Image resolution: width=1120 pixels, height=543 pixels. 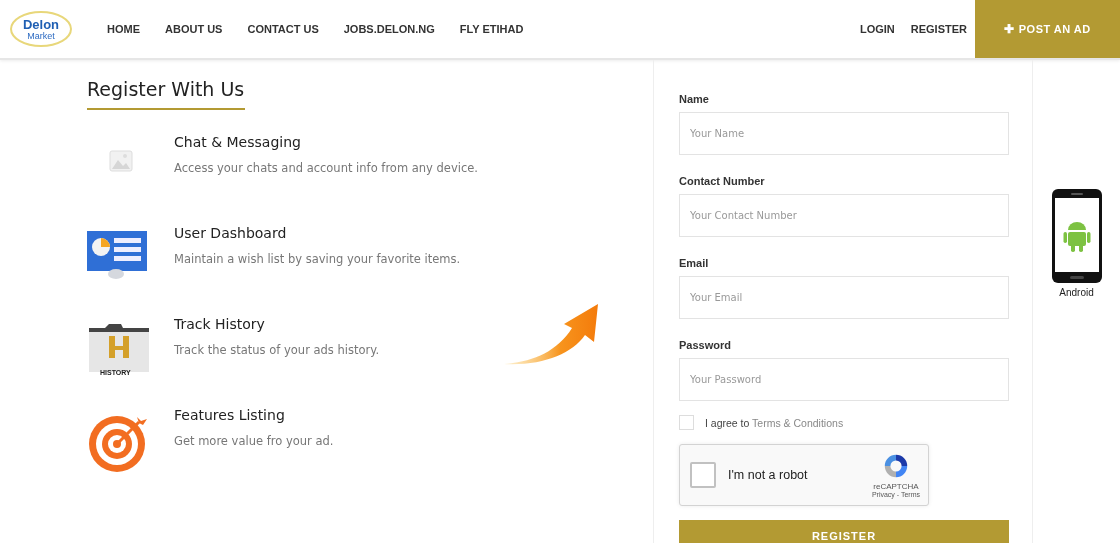 I want to click on logo-tagline: Market, so click(x=41, y=35).